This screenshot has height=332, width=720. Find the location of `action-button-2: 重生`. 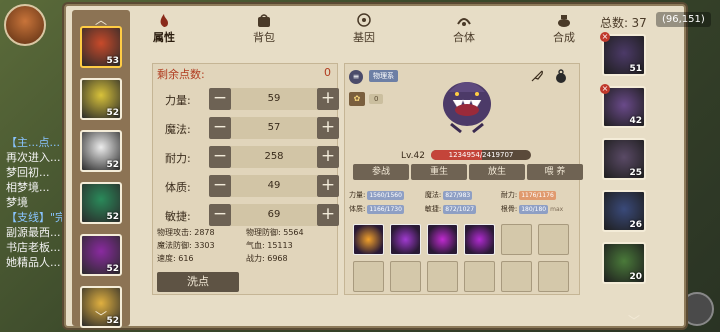

action-button-2: 重生 is located at coordinates (439, 172).